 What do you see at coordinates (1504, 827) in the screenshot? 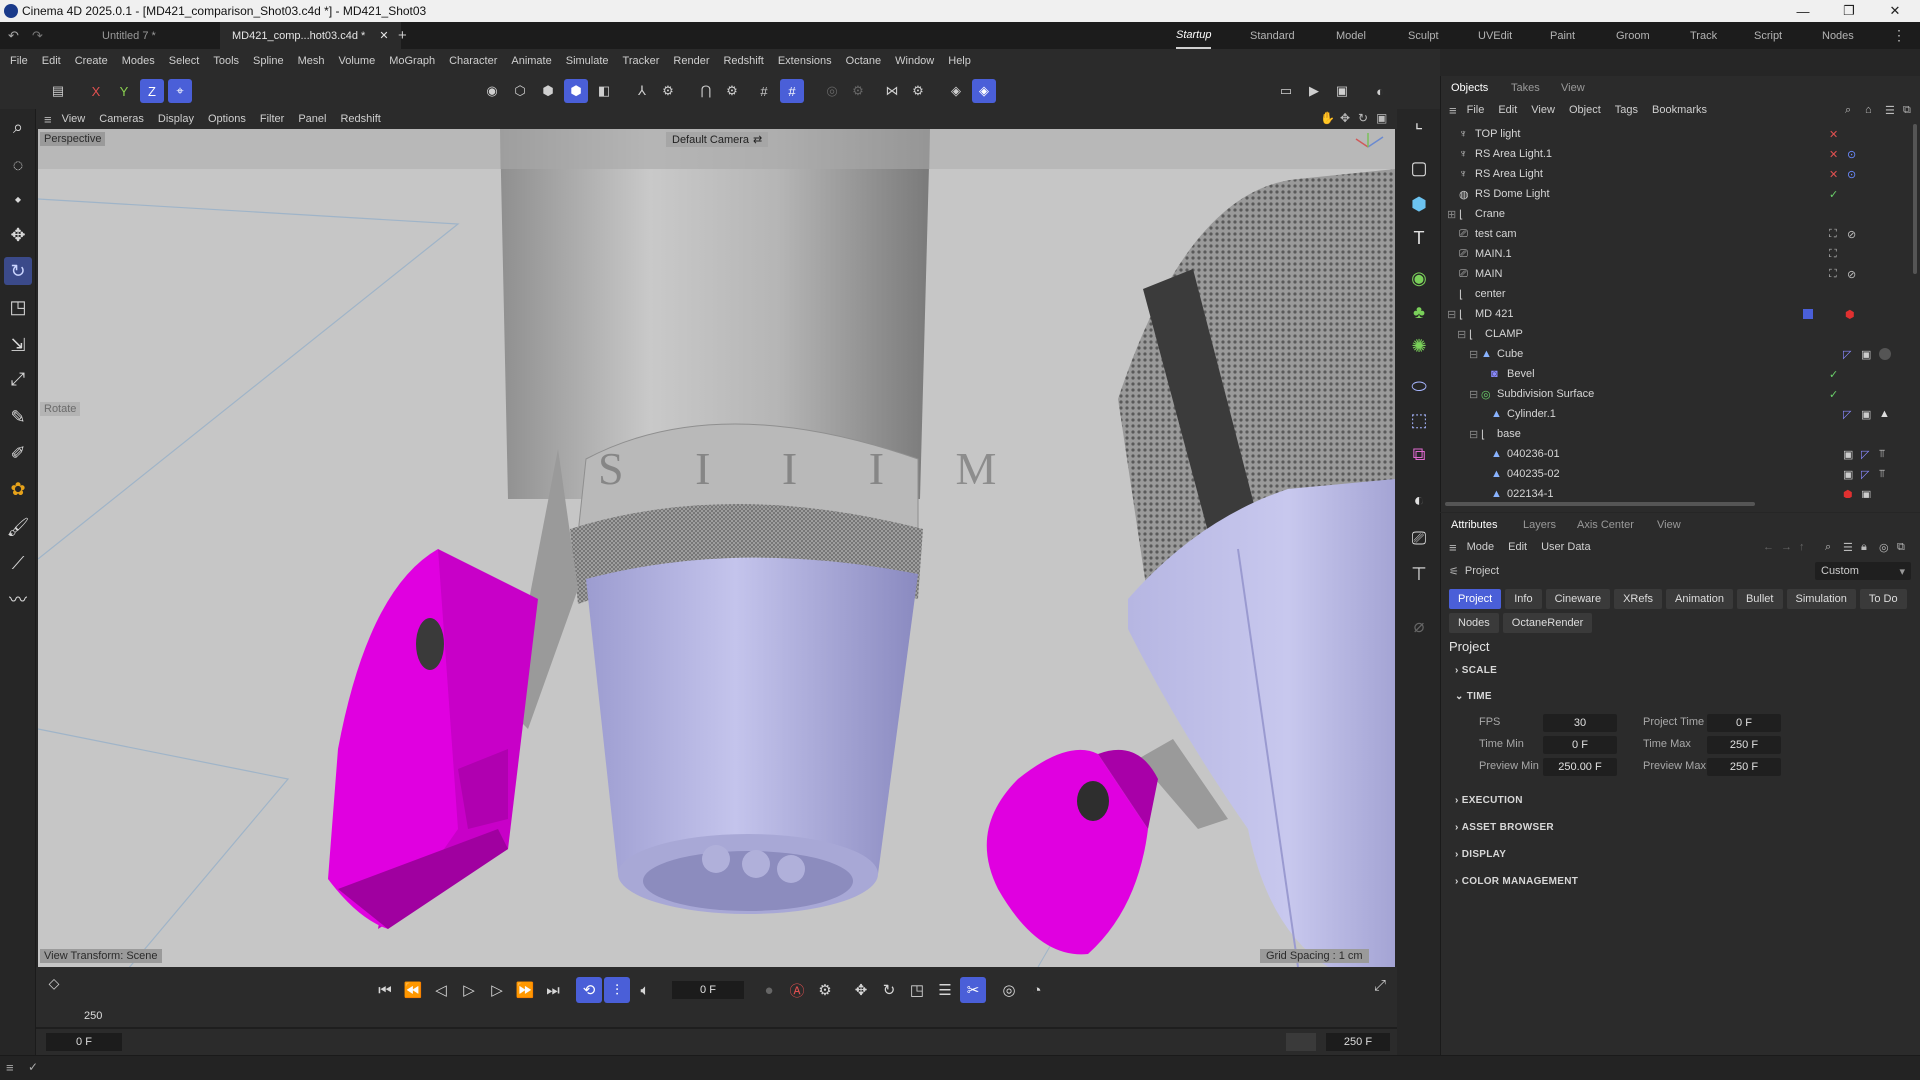
I see `section-asset-browser: › ASSET BROWSER` at bounding box center [1504, 827].